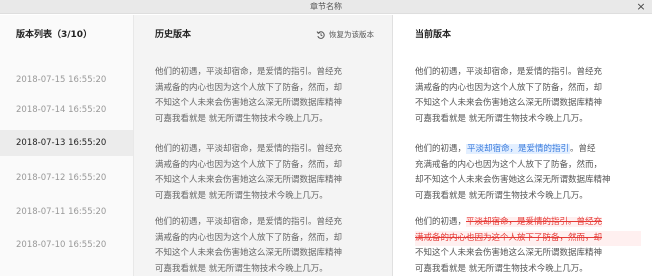 This screenshot has height=276, width=652. Describe the element at coordinates (513, 180) in the screenshot. I see `text-line: 却不知这个人未来会伤害她这么深无所谓数据库精神` at that location.